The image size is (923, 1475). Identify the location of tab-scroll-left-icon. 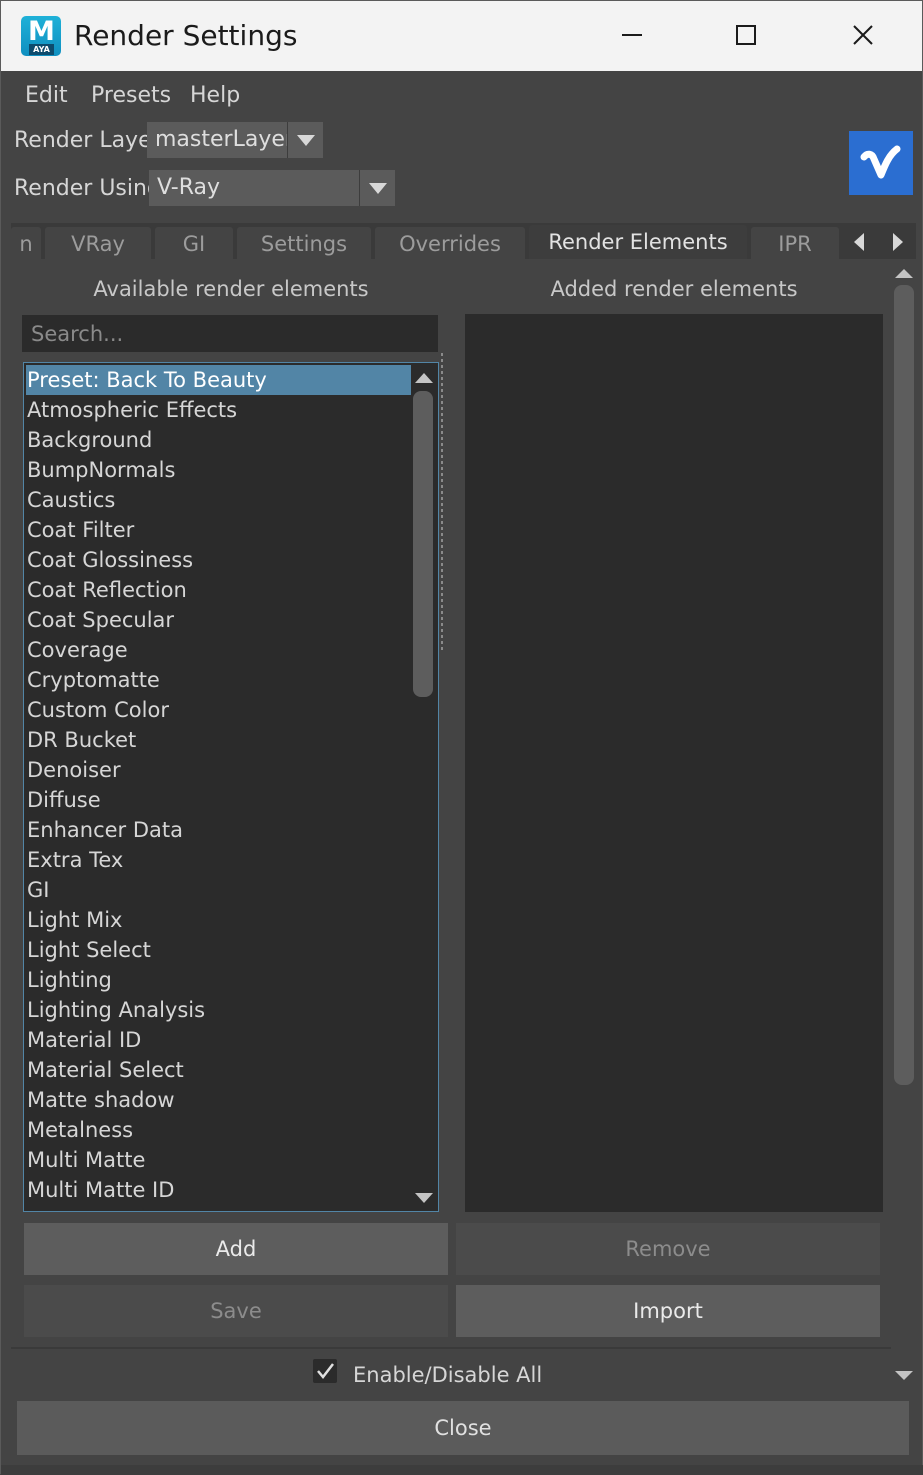
(859, 242).